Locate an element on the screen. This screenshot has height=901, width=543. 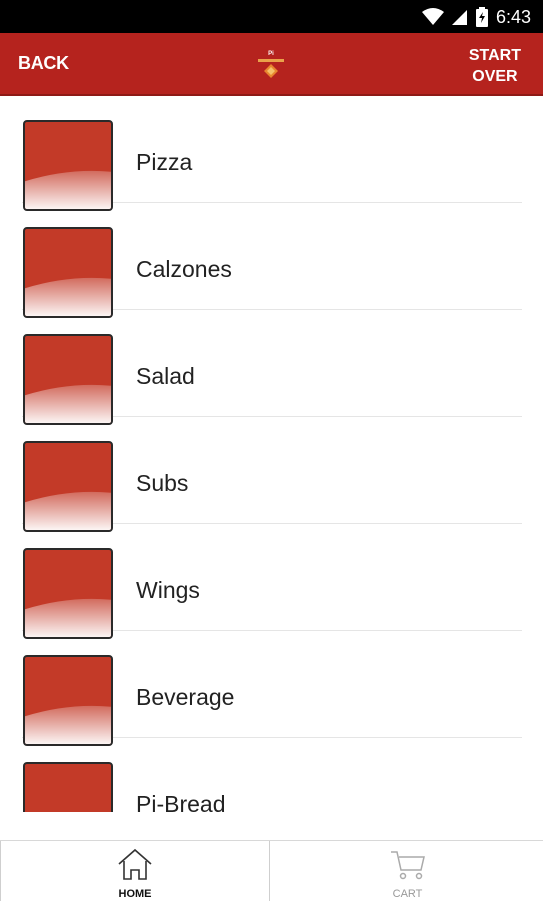
menu-item-label: Subs is located at coordinates (162, 483).